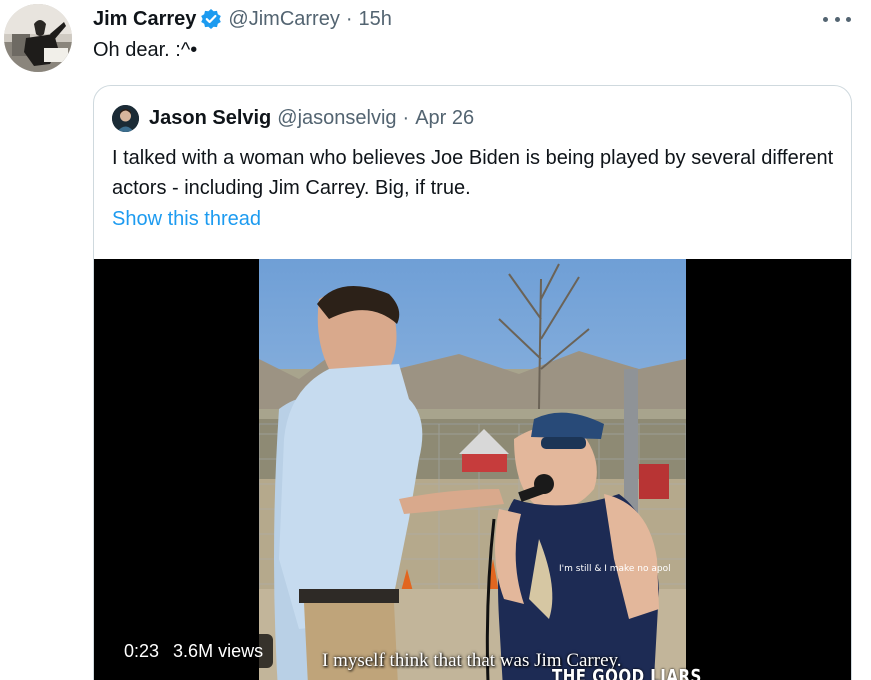  I want to click on show-thread-link: Show this thread, so click(186, 219).